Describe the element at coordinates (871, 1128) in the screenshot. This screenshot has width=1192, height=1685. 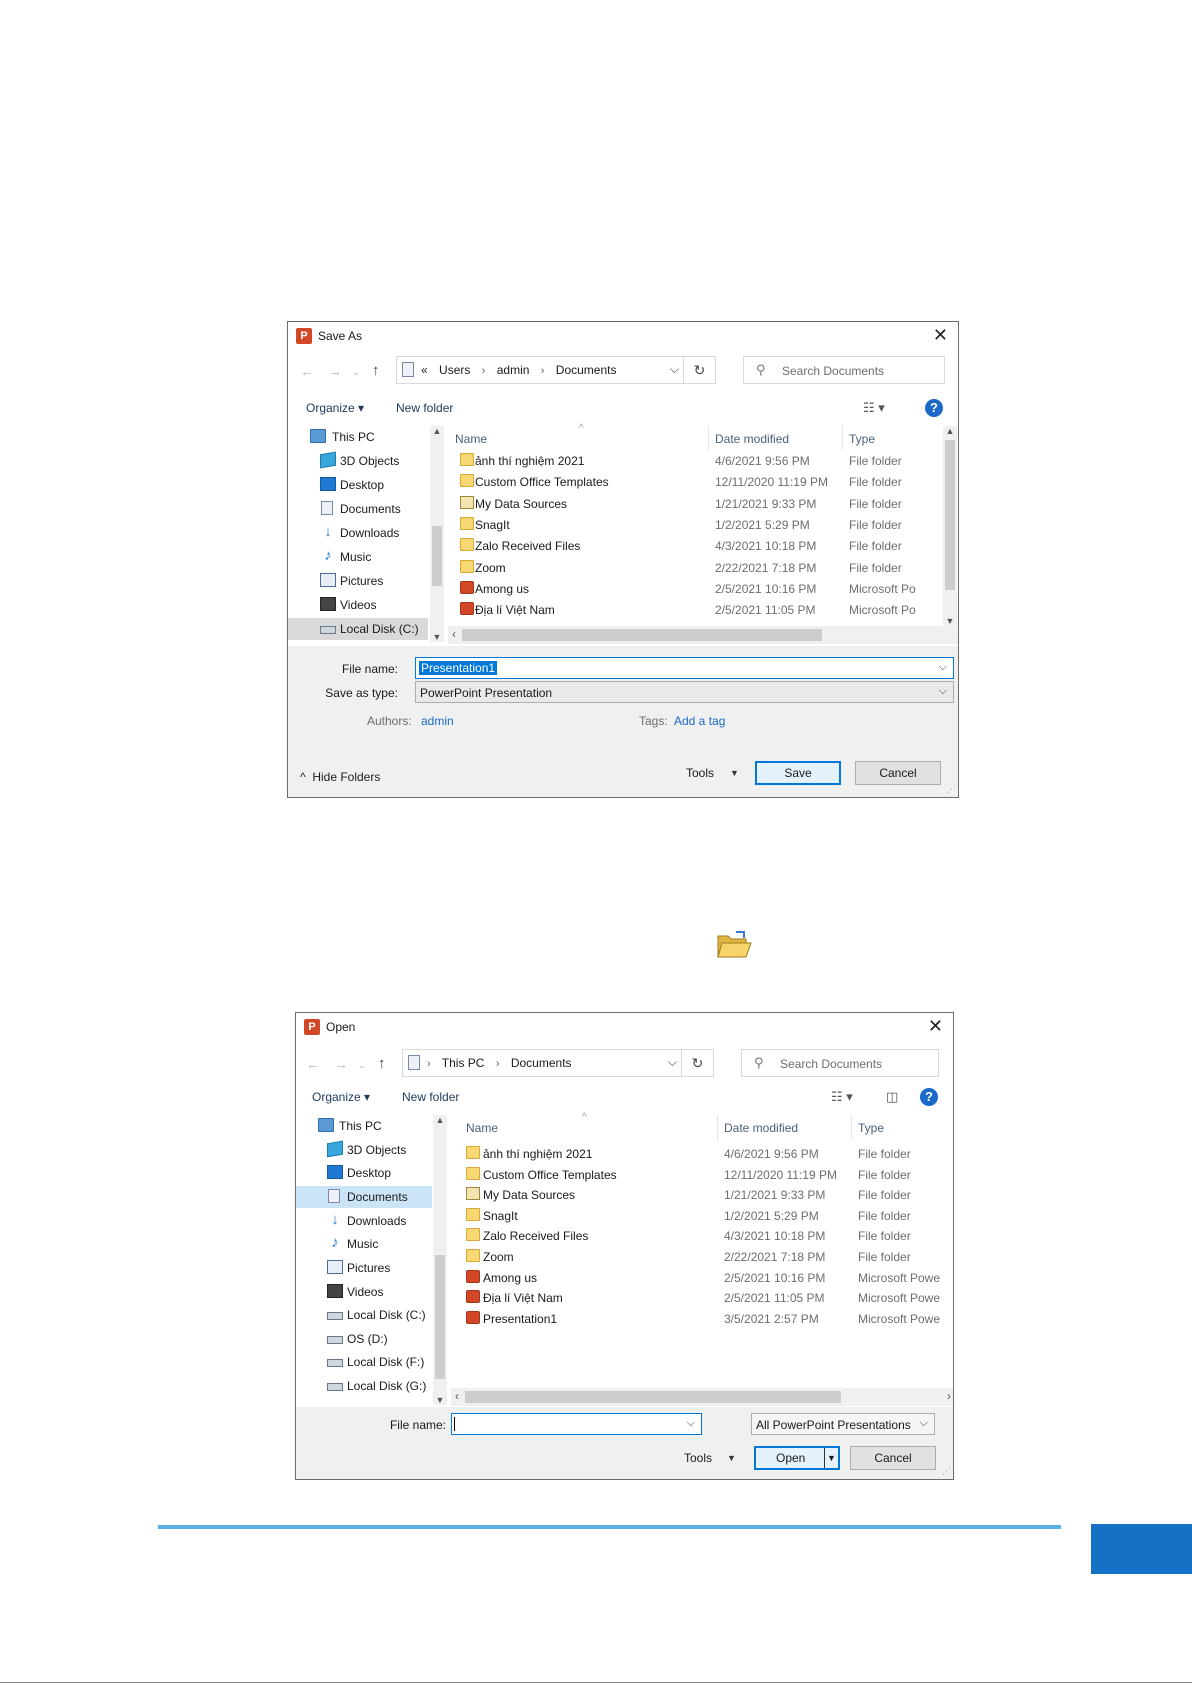
I see `column-type: Type` at that location.